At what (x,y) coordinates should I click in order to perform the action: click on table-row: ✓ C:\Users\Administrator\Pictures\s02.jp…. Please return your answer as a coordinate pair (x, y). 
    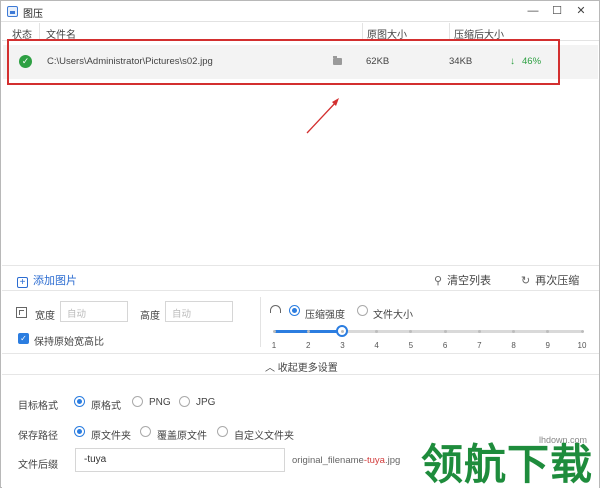
    Looking at the image, I should click on (300, 62).